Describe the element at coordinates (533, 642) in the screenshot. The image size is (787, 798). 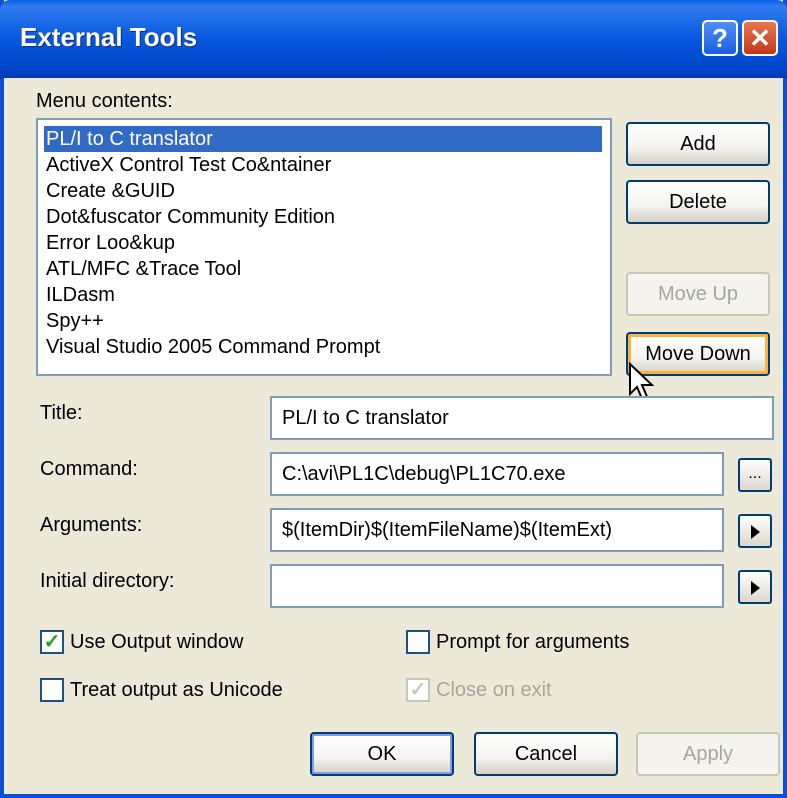
I see `prompt-for-arguments-label: Prompt for arguments` at that location.